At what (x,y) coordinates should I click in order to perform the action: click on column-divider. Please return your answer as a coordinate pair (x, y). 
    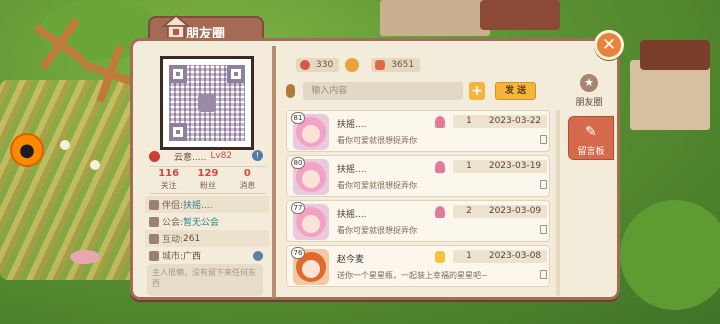
    Looking at the image, I should click on (274, 172).